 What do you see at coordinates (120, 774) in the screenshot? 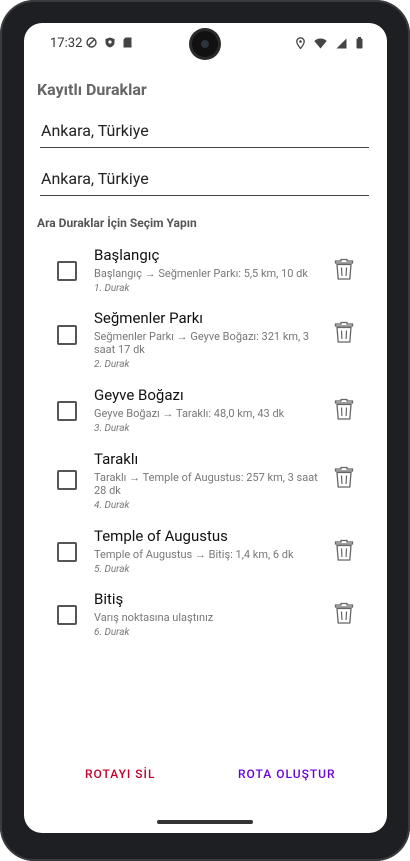
I see `delete-route-button: ROTAYI SİL` at bounding box center [120, 774].